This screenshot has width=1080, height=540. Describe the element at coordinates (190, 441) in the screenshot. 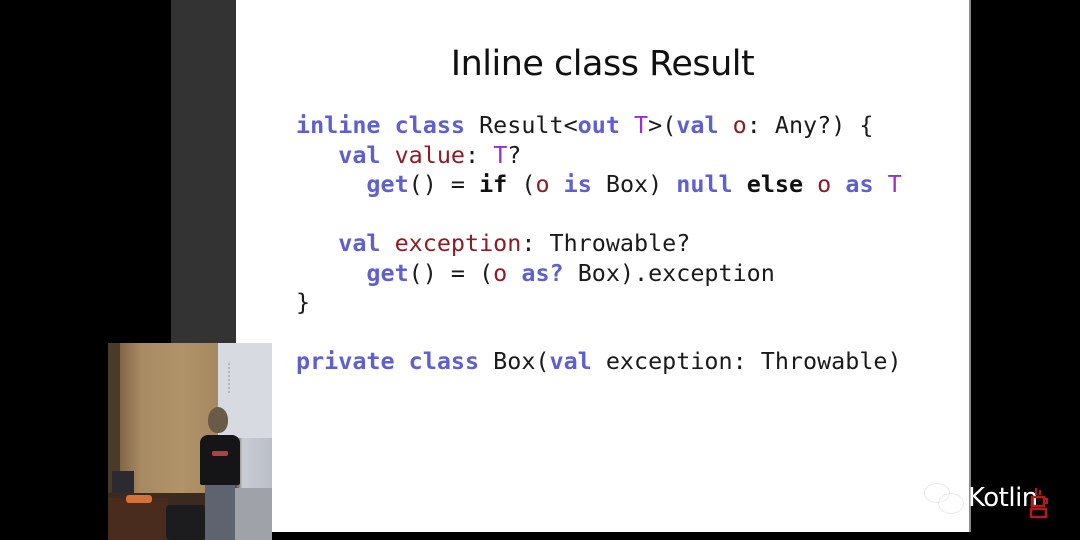

I see `speaker-video-inset` at that location.